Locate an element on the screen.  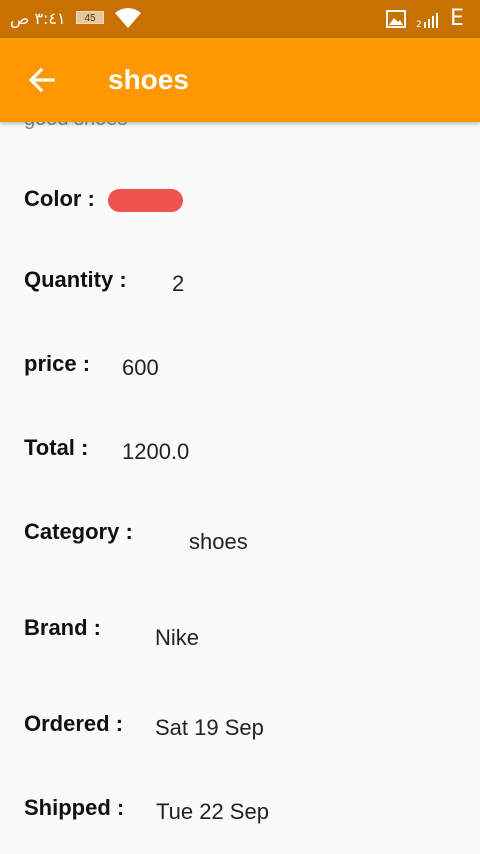
product-description: good shoes is located at coordinates (75, 126).